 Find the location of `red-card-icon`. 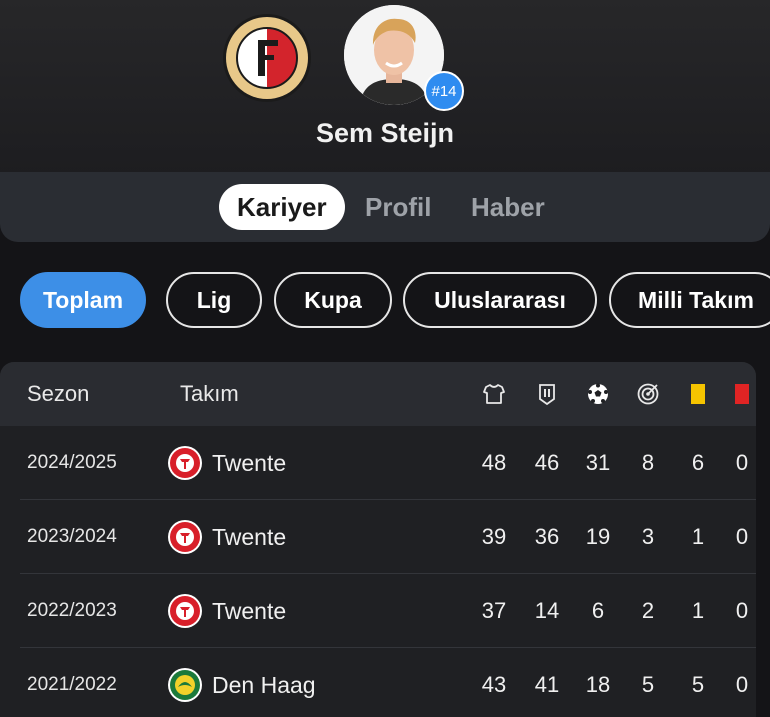

red-card-icon is located at coordinates (742, 394).